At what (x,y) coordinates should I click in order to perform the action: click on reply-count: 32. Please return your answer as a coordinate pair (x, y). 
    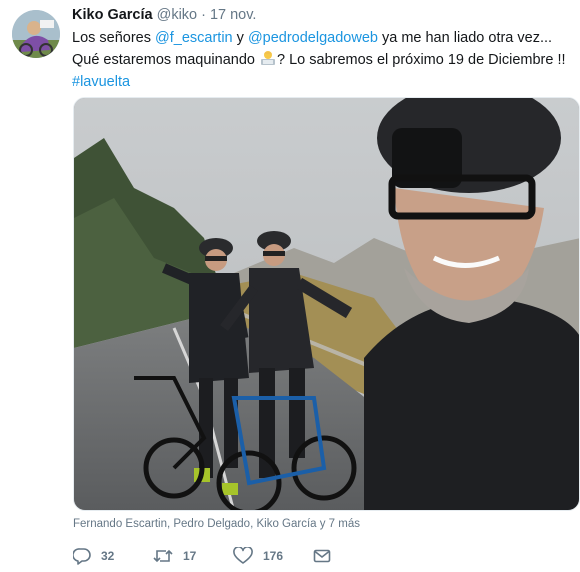
    Looking at the image, I should click on (108, 556).